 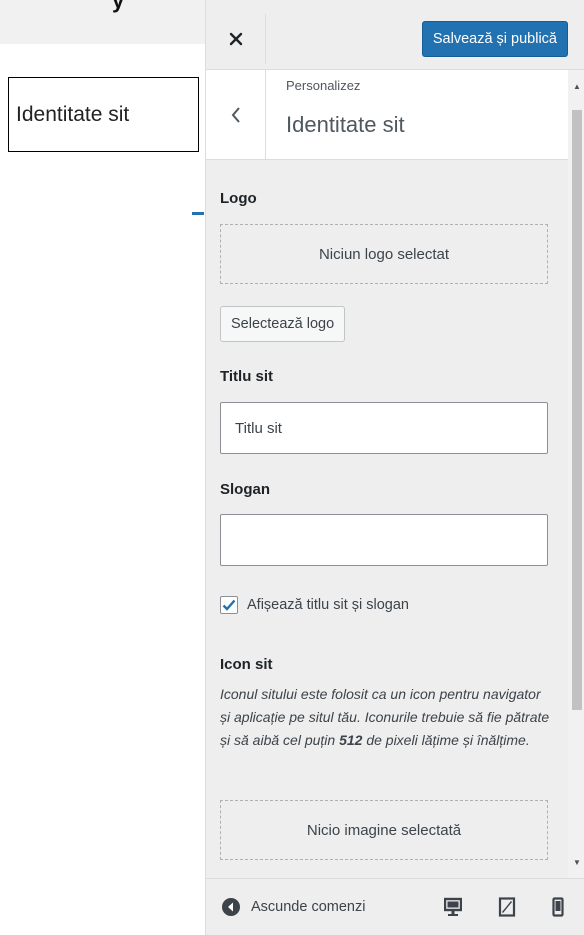 I want to click on collapse-icon, so click(x=231, y=907).